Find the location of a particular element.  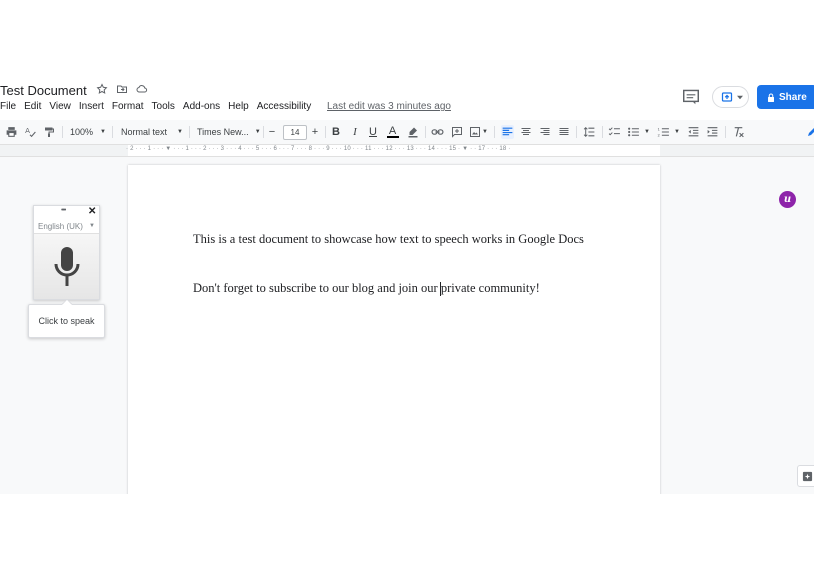

numbered-list-icon: 12 is located at coordinates (663, 132).